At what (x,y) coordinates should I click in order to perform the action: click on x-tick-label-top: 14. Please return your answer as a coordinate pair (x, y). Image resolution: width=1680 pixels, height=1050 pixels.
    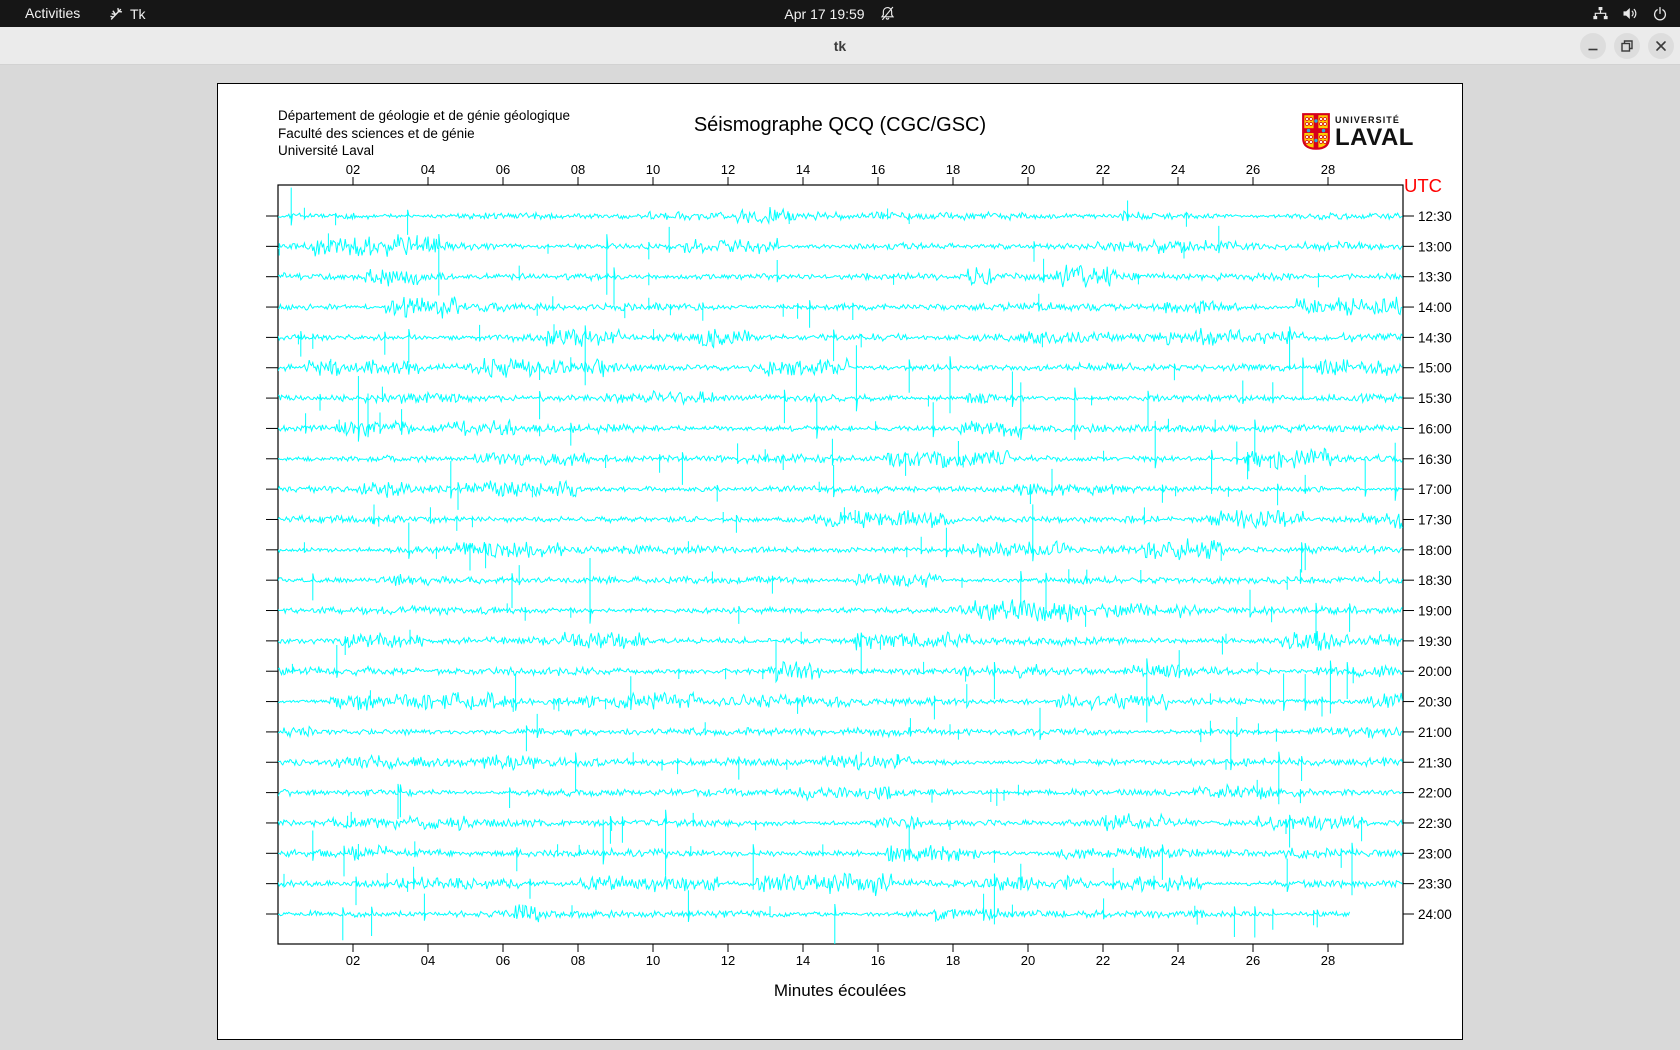
    Looking at the image, I should click on (803, 169).